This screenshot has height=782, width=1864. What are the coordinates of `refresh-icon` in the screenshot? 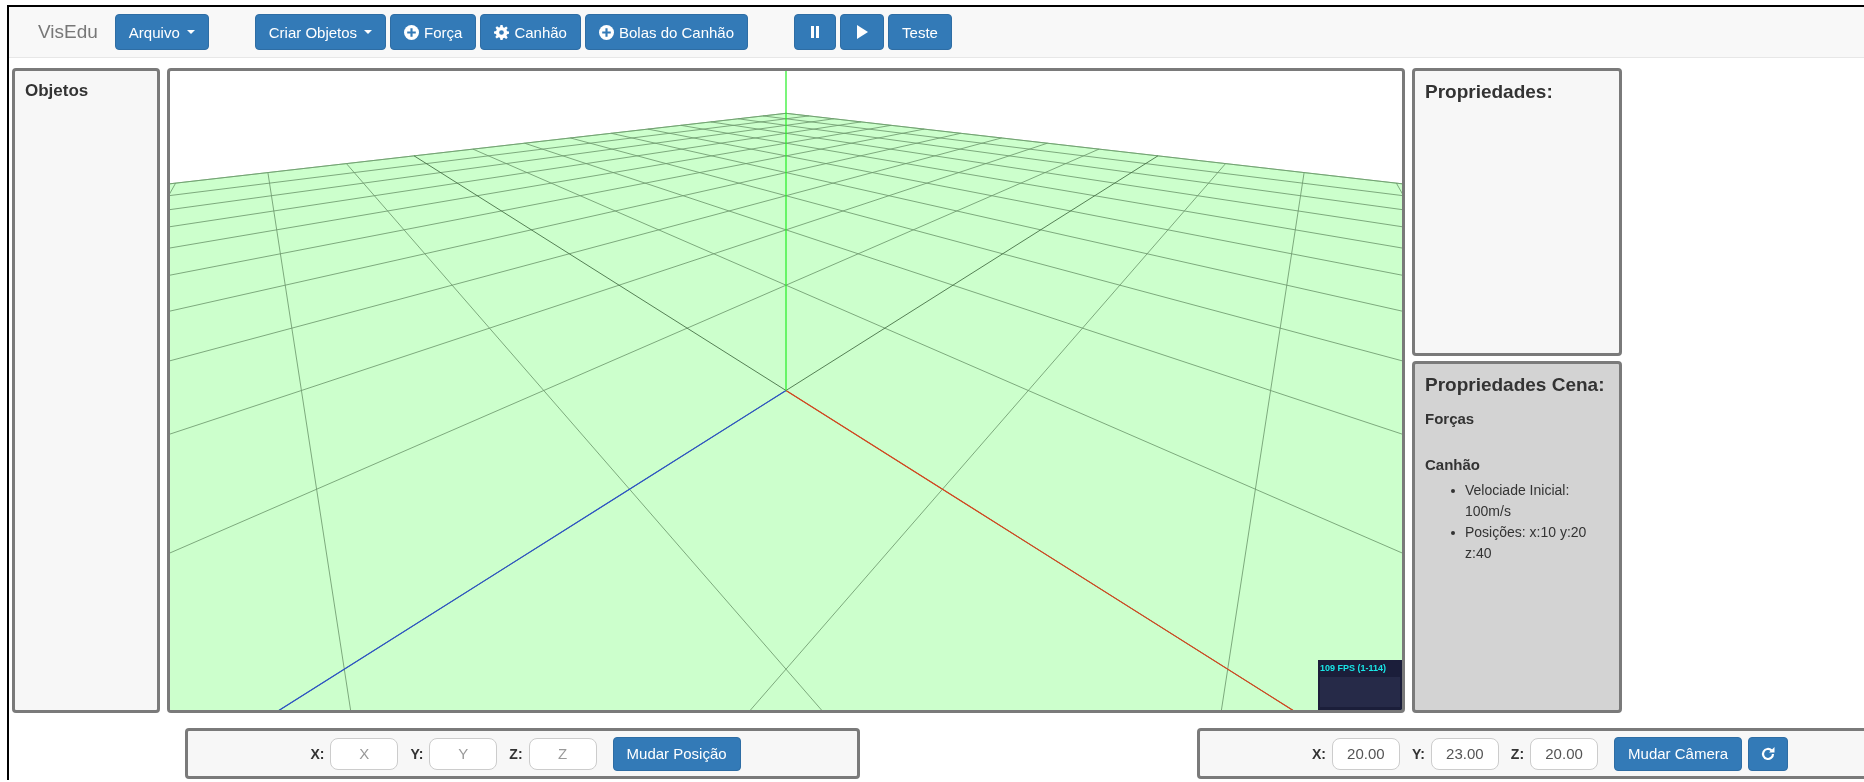 It's located at (1768, 753).